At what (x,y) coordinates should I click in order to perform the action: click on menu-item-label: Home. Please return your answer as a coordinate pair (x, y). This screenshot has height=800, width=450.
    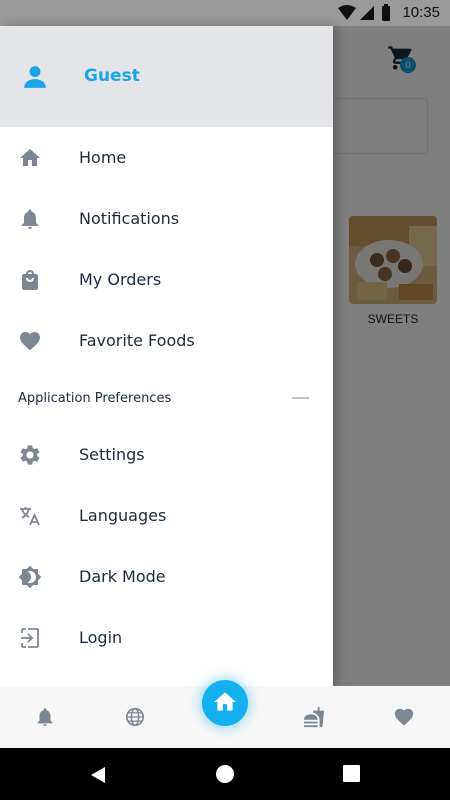
    Looking at the image, I should click on (103, 157).